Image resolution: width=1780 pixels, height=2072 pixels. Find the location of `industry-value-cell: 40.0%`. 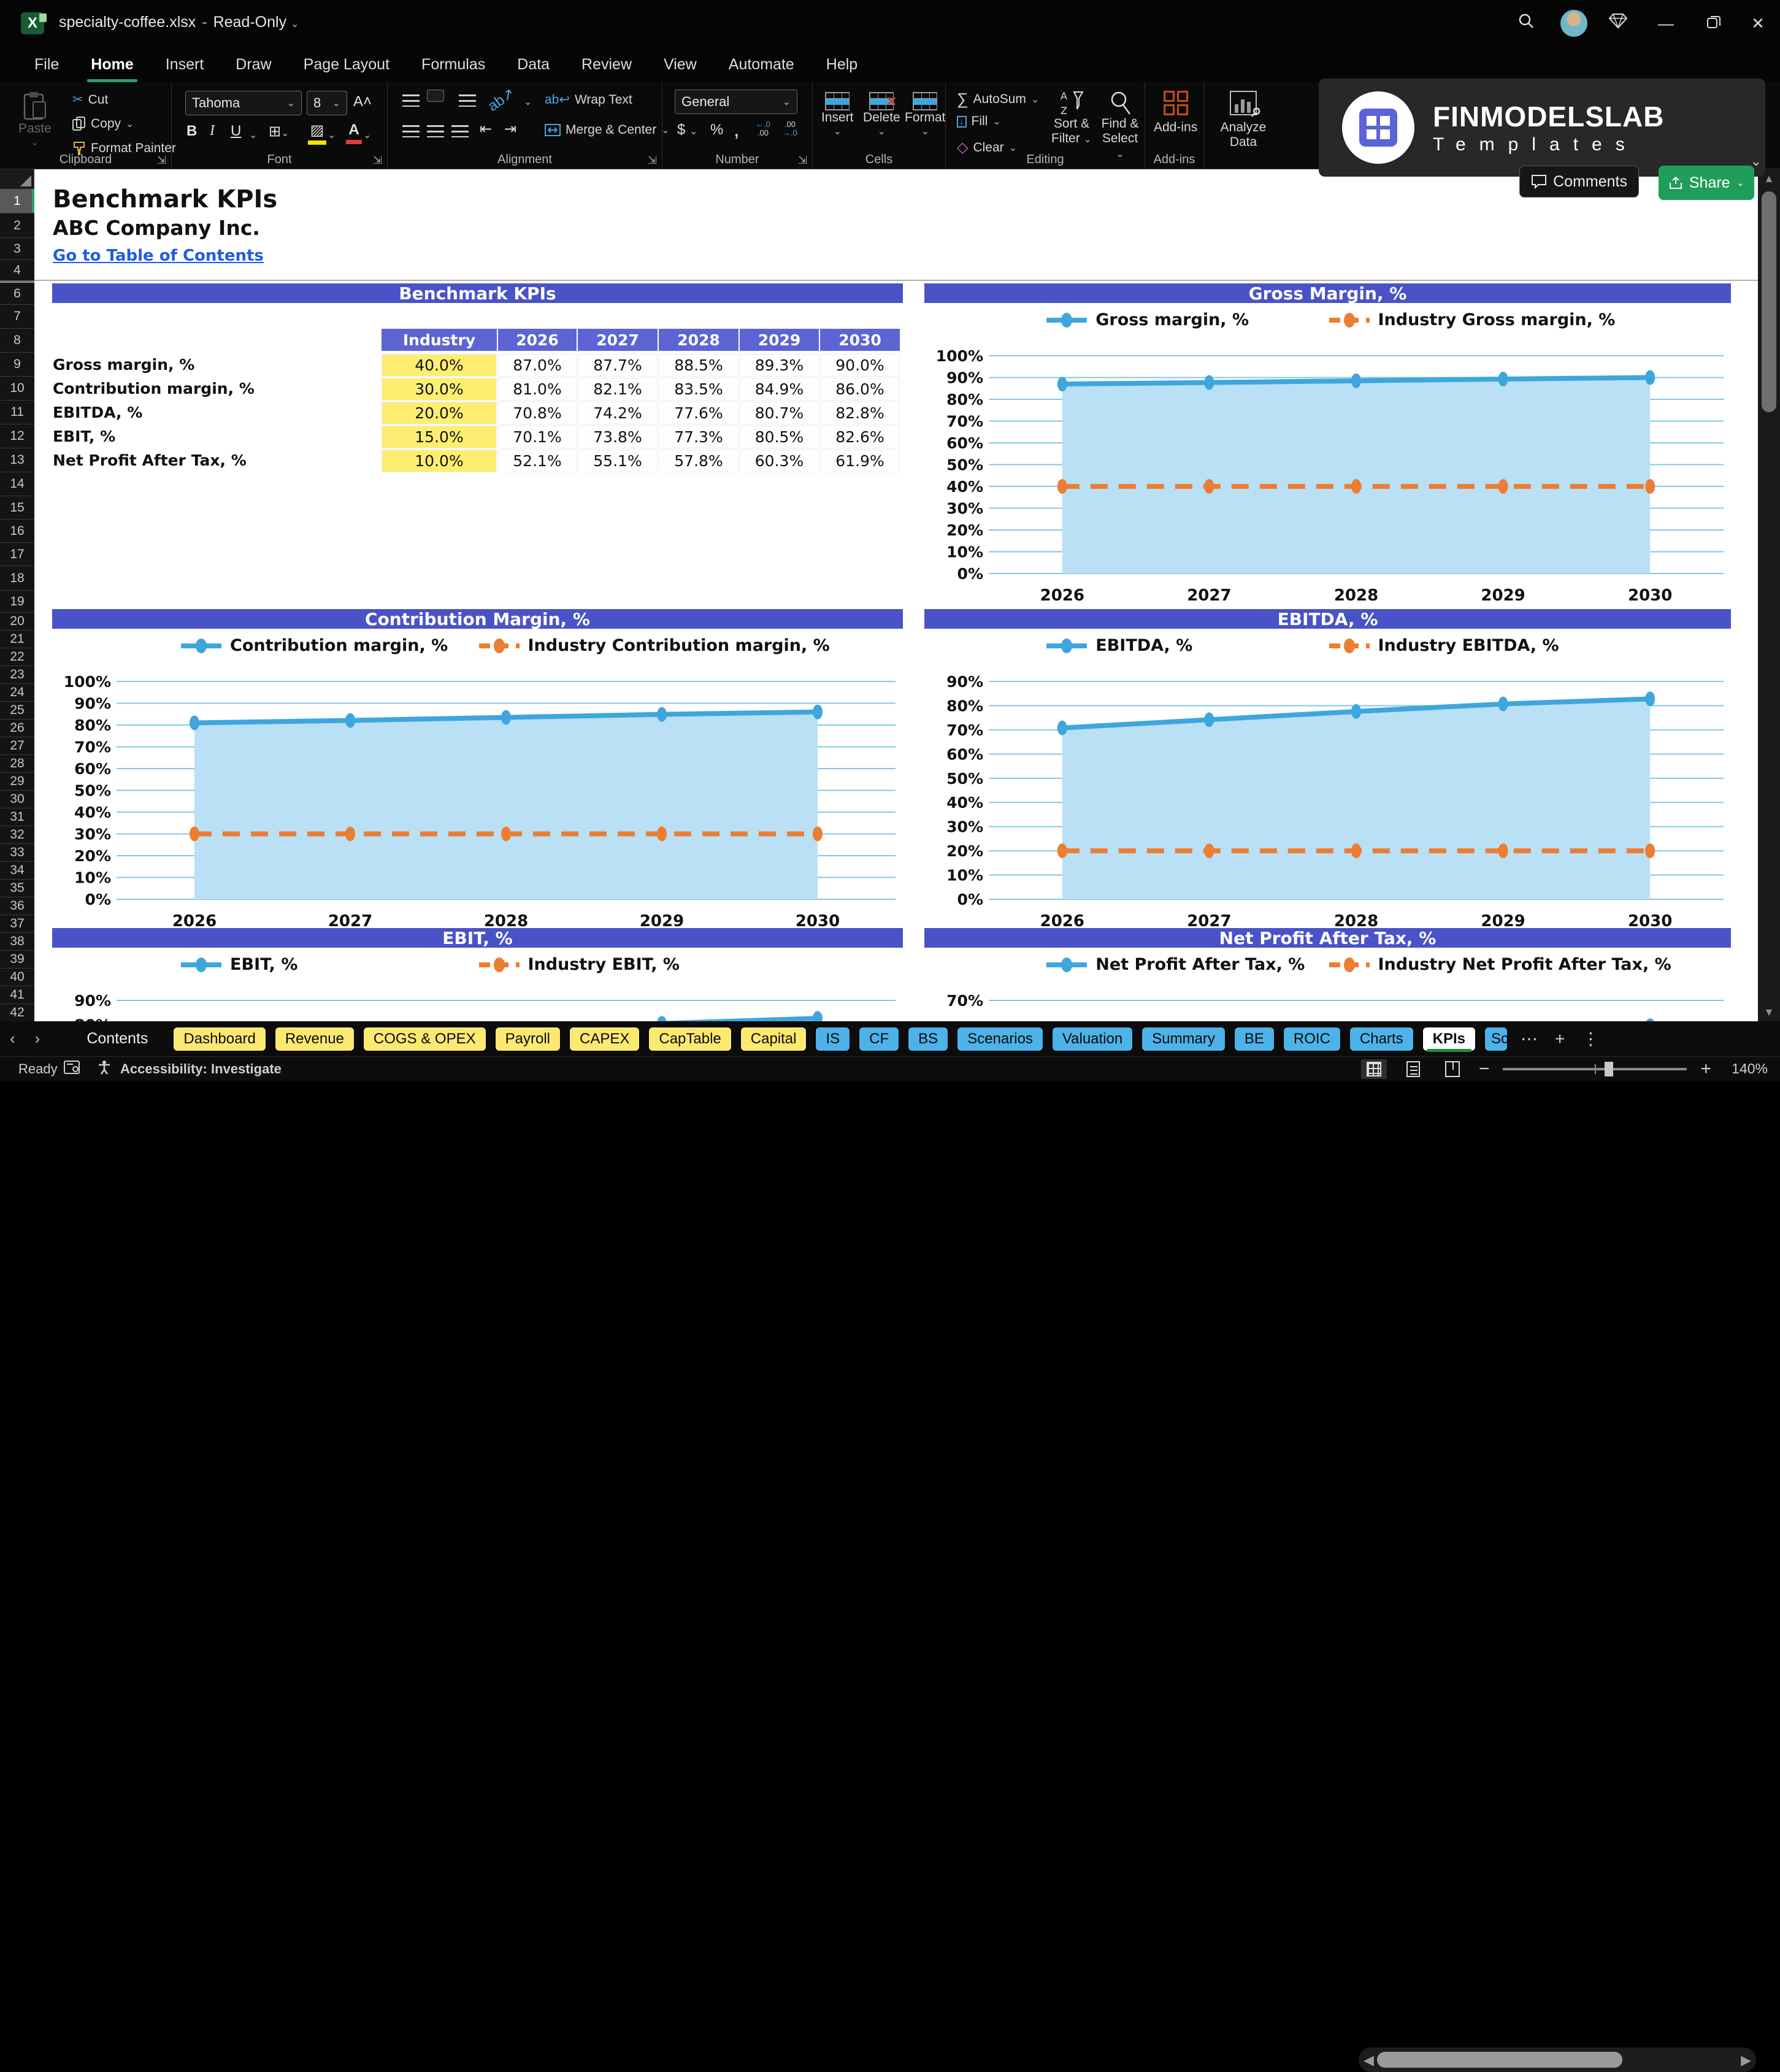

industry-value-cell: 40.0% is located at coordinates (438, 365).